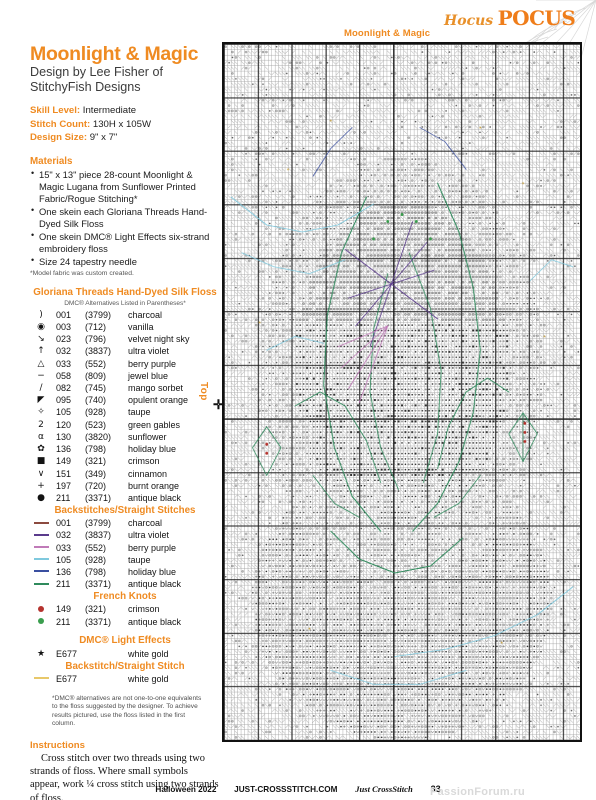  Describe the element at coordinates (125, 572) in the screenshot. I see `table-row: 136 (798) holiday blue` at that location.